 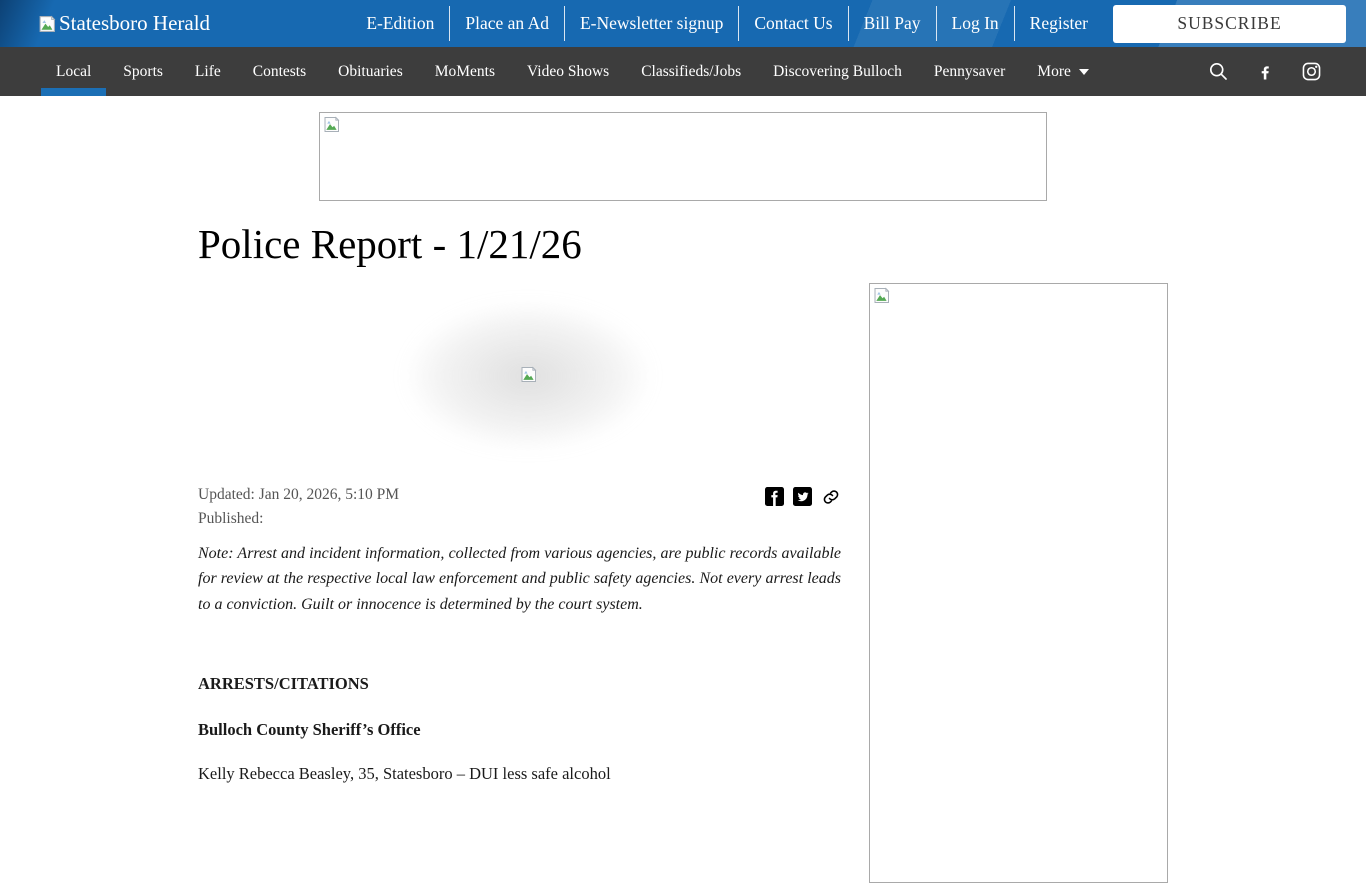 What do you see at coordinates (1083, 71) in the screenshot?
I see `chevron-down-icon` at bounding box center [1083, 71].